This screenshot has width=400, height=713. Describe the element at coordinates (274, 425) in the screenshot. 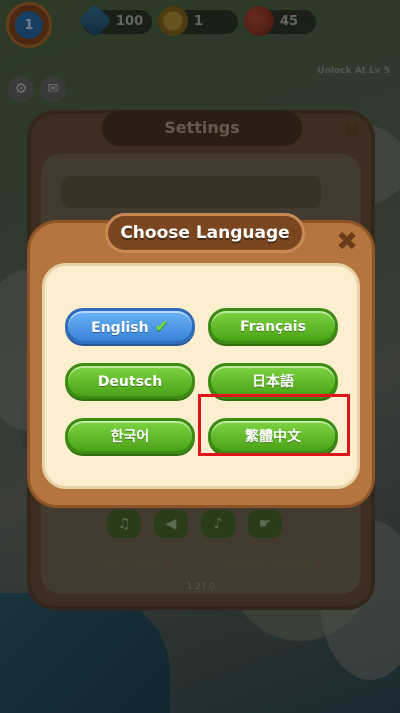

I see `highlight-box` at that location.